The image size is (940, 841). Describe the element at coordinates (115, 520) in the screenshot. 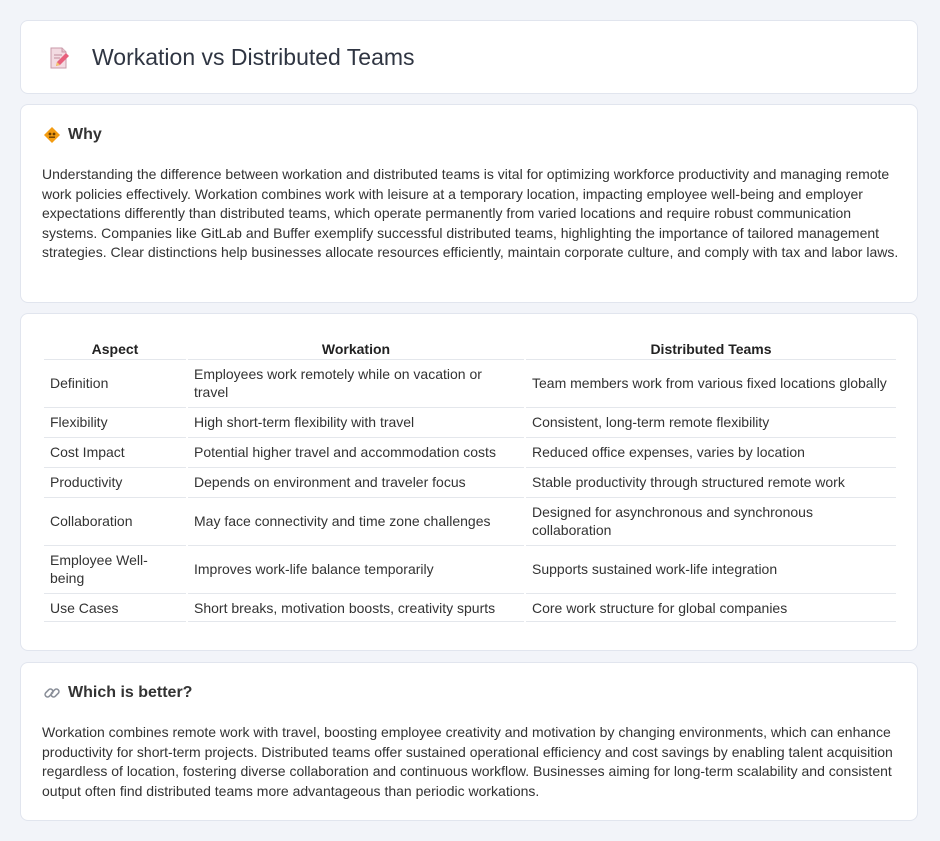

I see `table-cell: Collaboration` at that location.